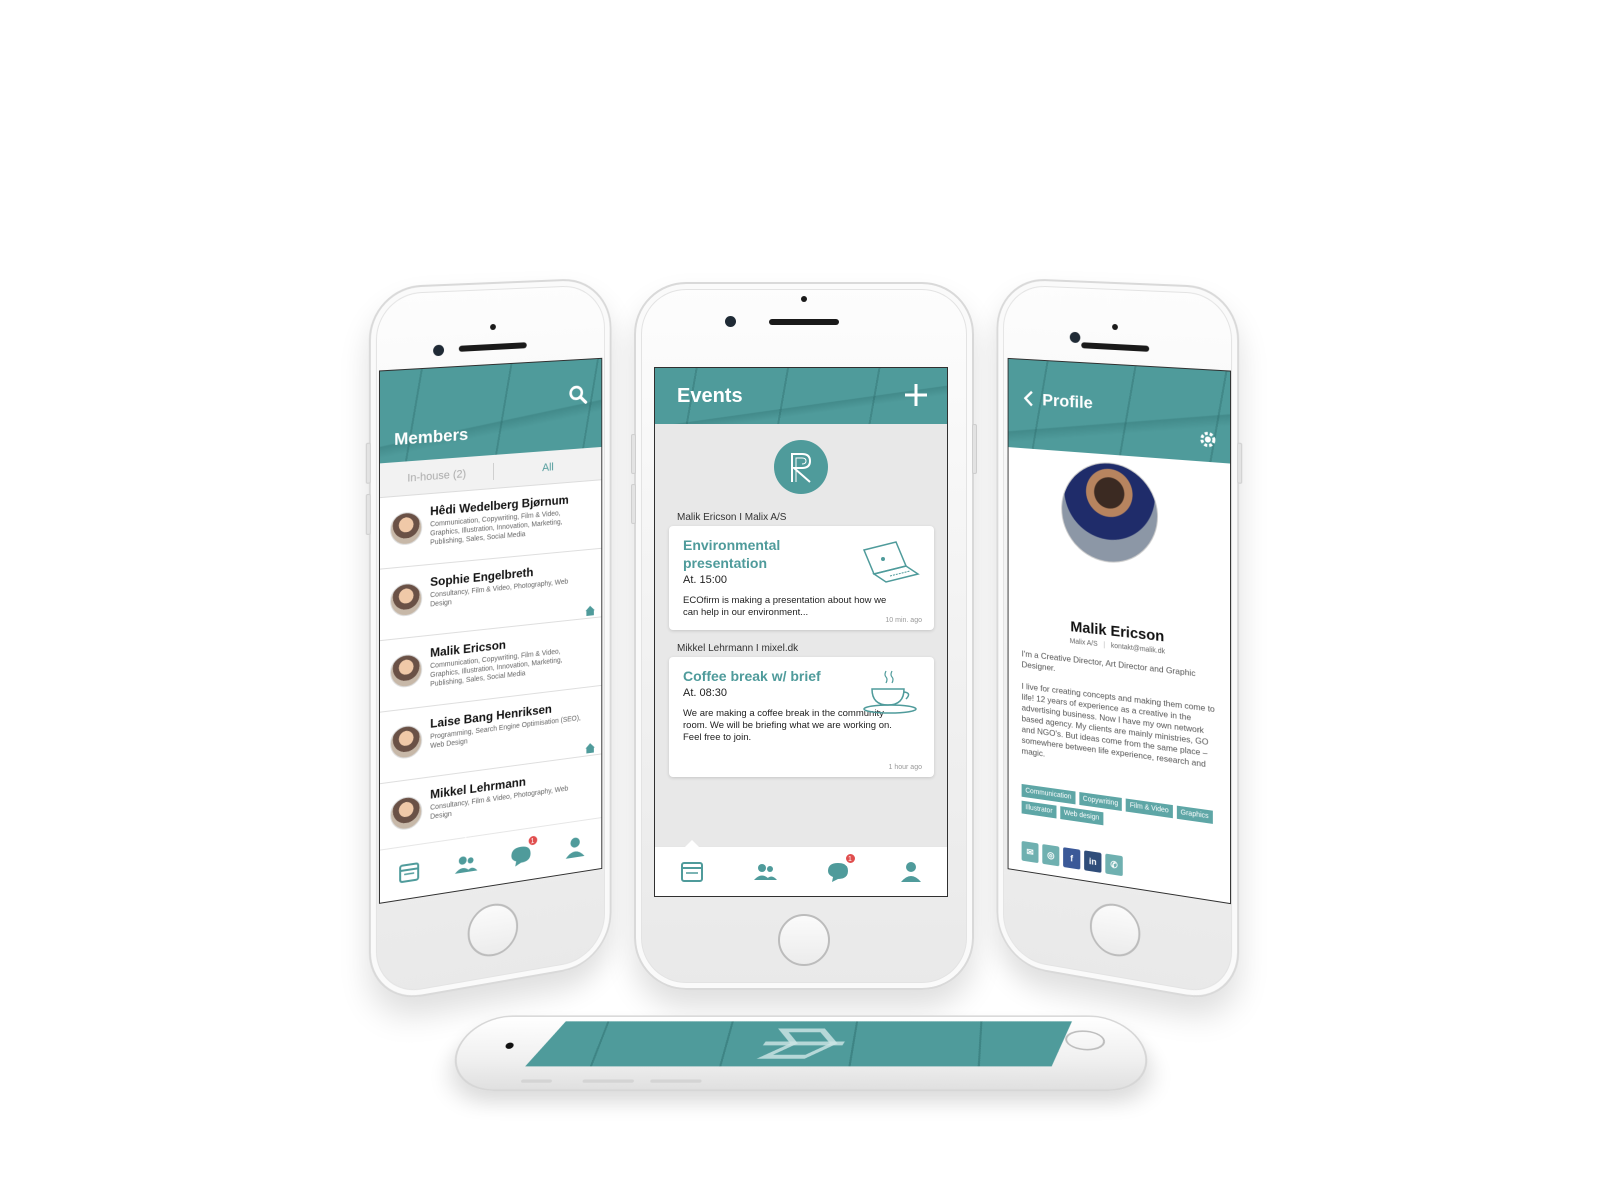 This screenshot has height=1196, width=1600. I want to click on social-links: ✉ ◎ f in ✆, so click(1072, 858).